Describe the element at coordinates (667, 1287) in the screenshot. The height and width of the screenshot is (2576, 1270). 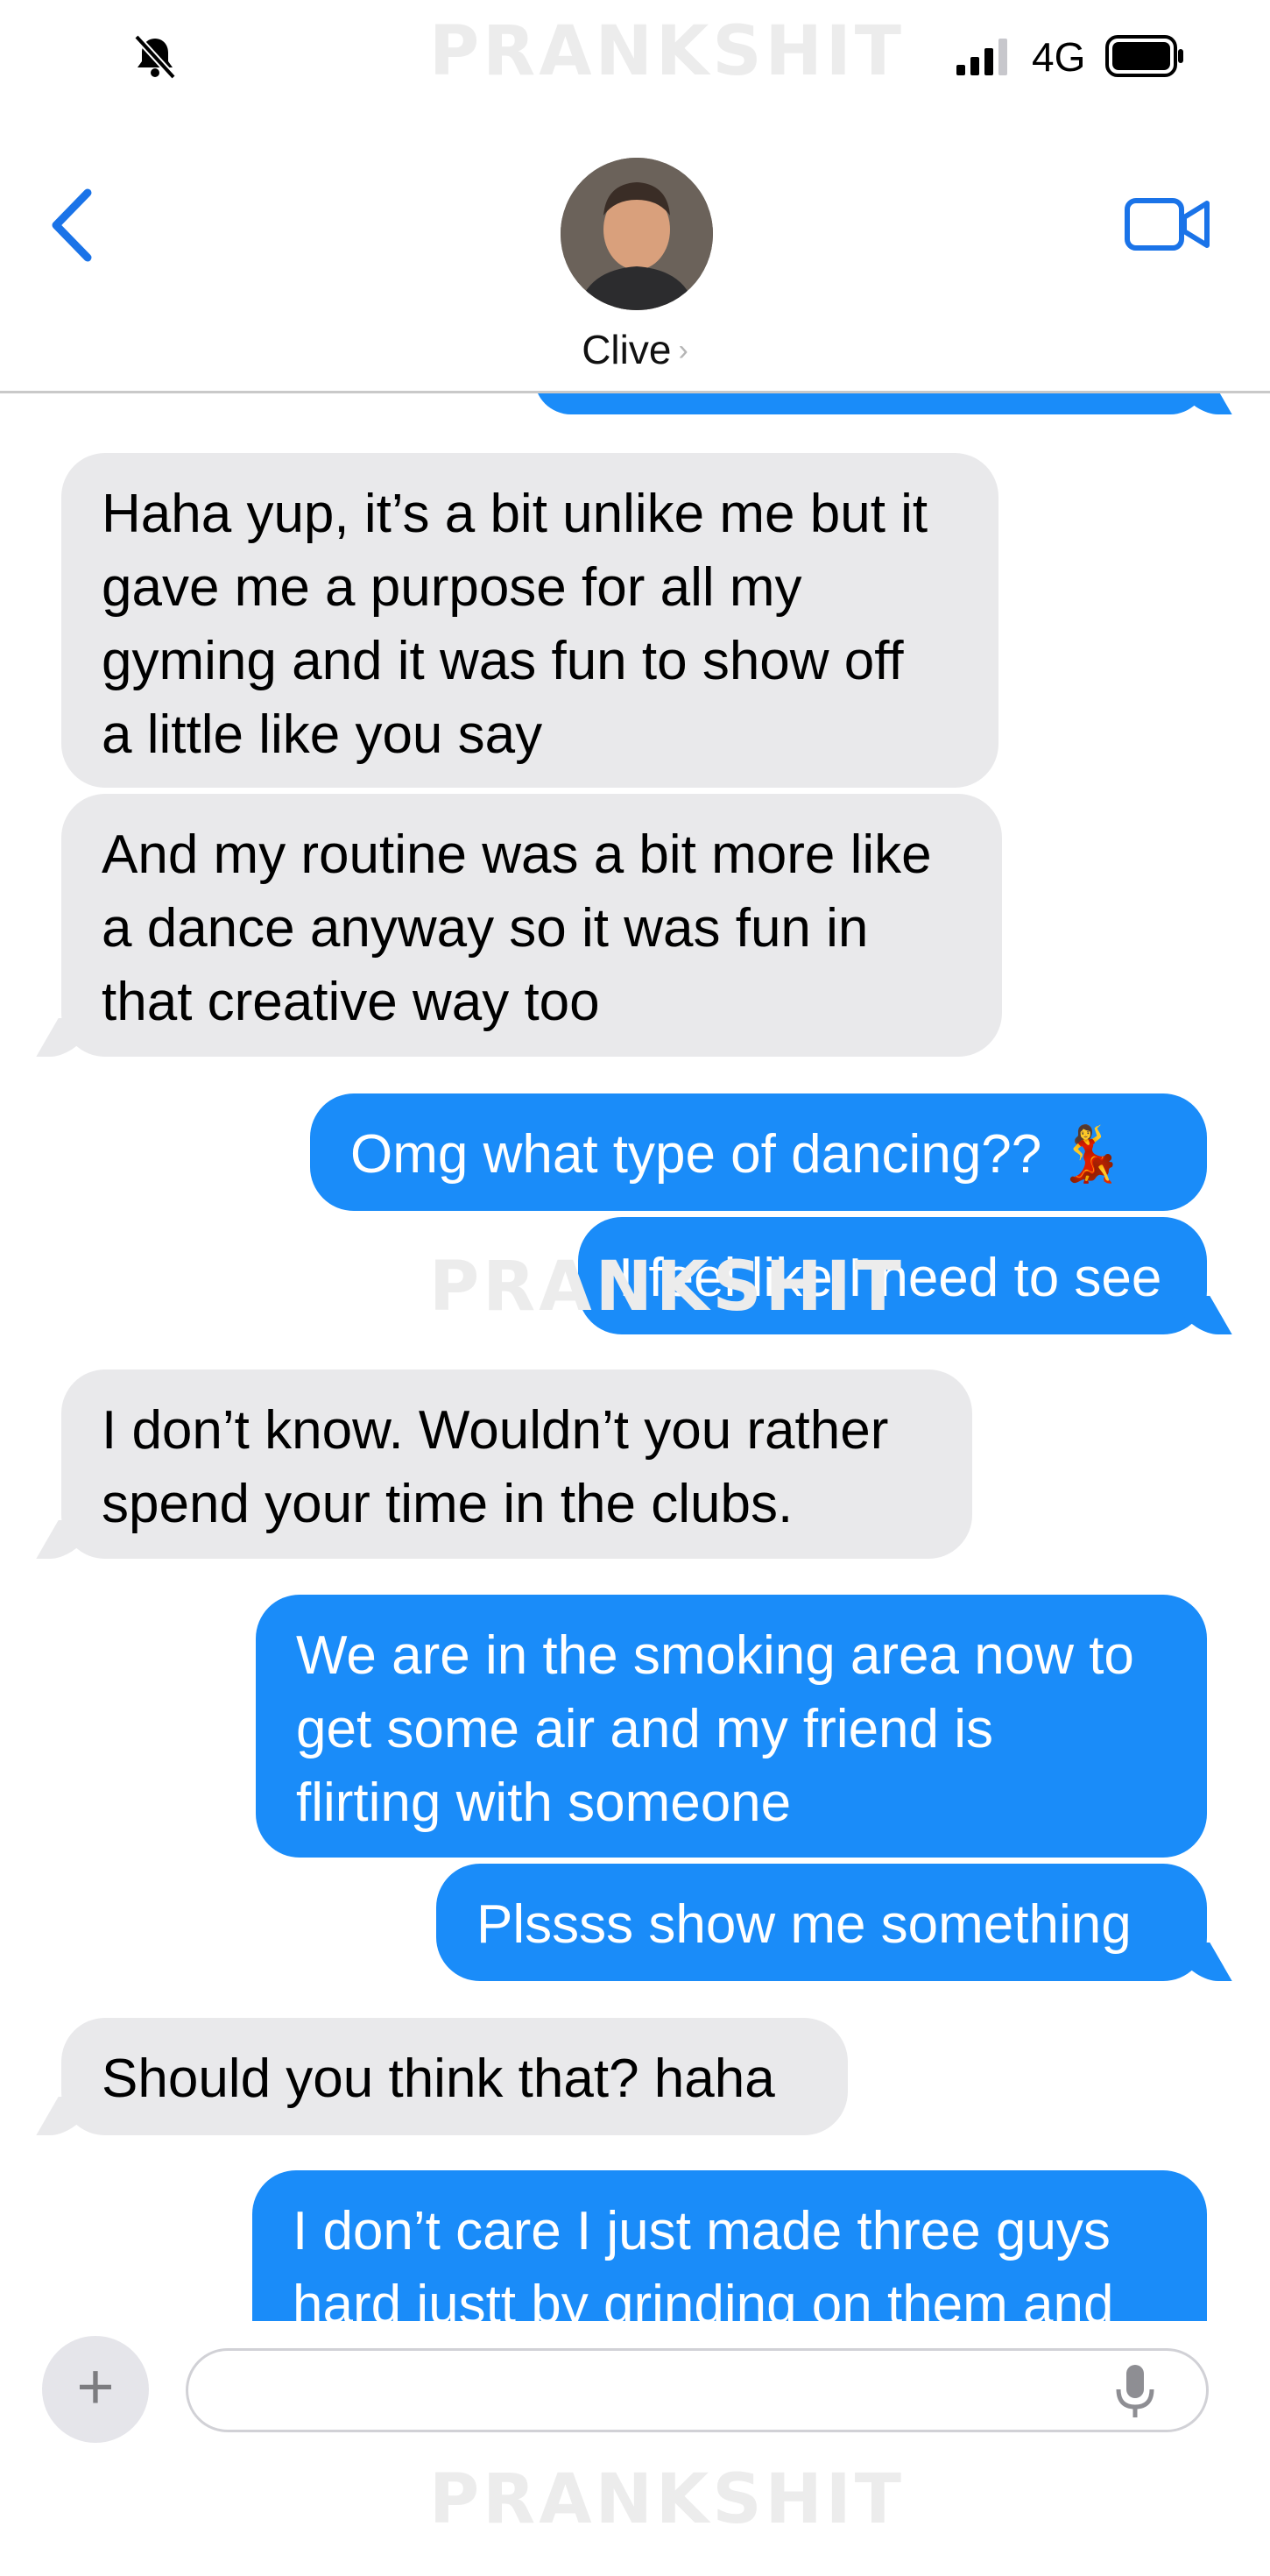
I see `watermark-middle: PRANKSHIT` at that location.